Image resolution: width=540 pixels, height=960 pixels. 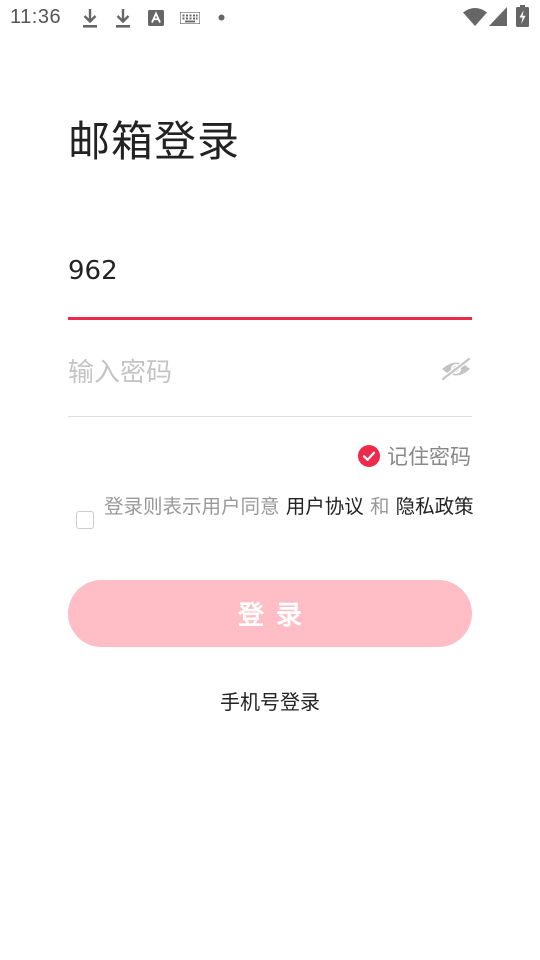 I want to click on agreement-text: 登录则表示用户同意 用户协议 和 隐私政策, so click(x=290, y=506).